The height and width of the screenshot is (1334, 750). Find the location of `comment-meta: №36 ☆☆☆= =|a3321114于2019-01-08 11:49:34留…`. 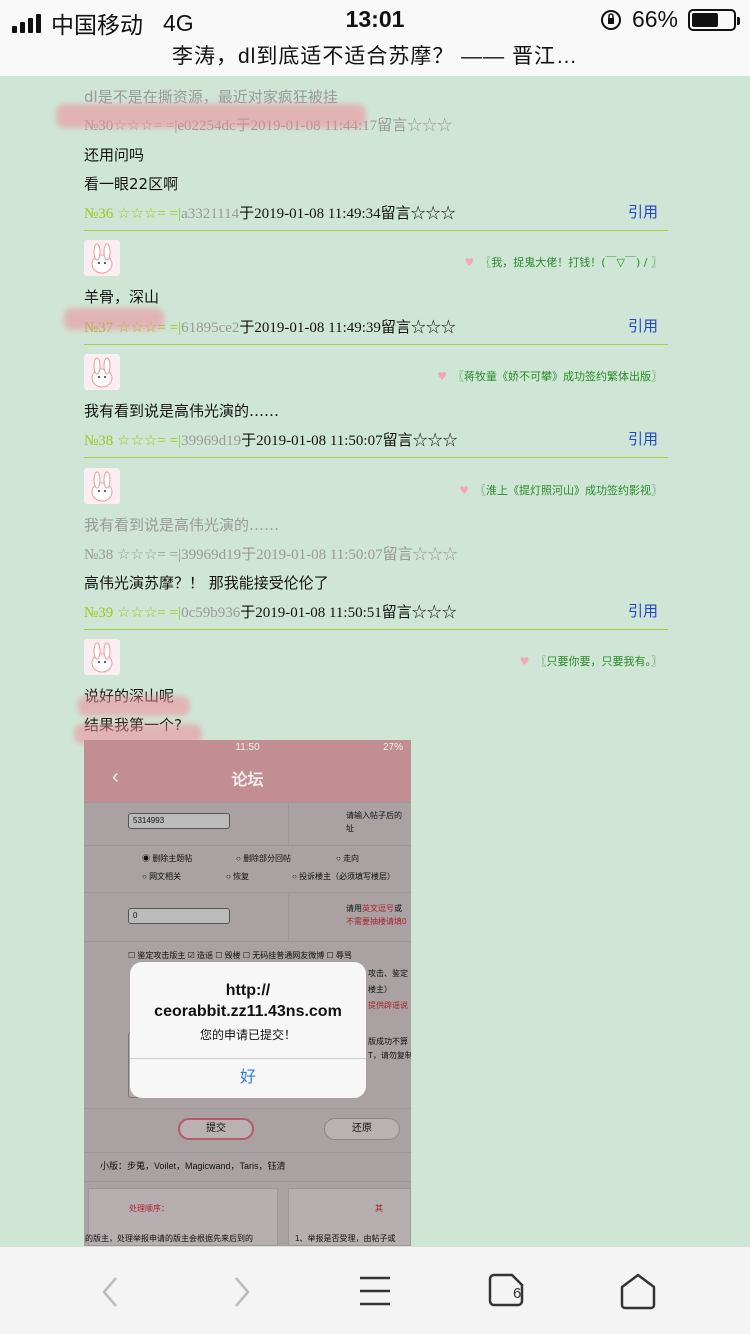

comment-meta: №36 ☆☆☆= =|a3321114于2019-01-08 11:49:34留… is located at coordinates (270, 214).